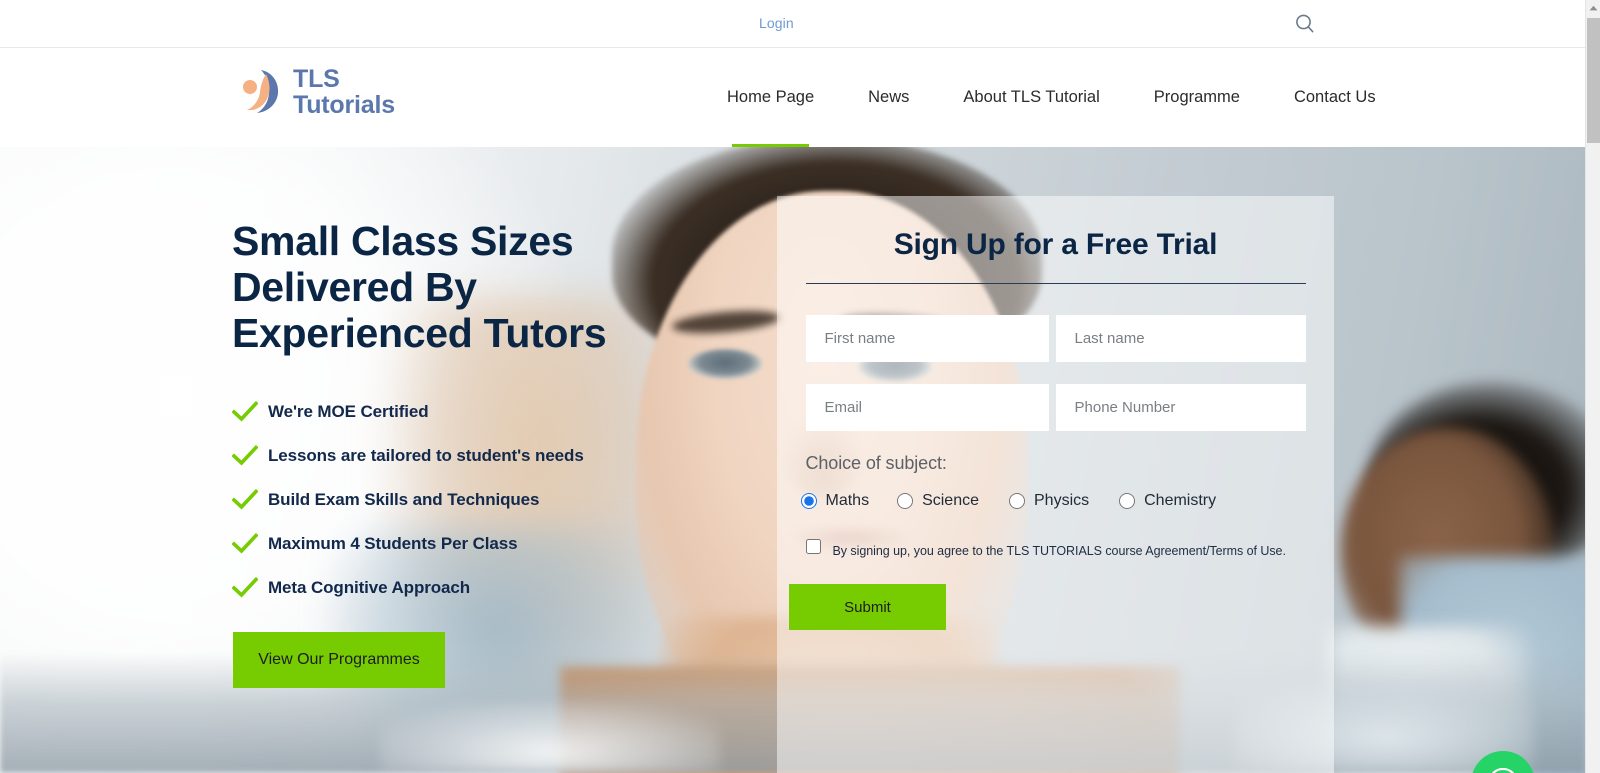 This screenshot has width=1600, height=773. I want to click on radio-label: Physics, so click(1062, 500).